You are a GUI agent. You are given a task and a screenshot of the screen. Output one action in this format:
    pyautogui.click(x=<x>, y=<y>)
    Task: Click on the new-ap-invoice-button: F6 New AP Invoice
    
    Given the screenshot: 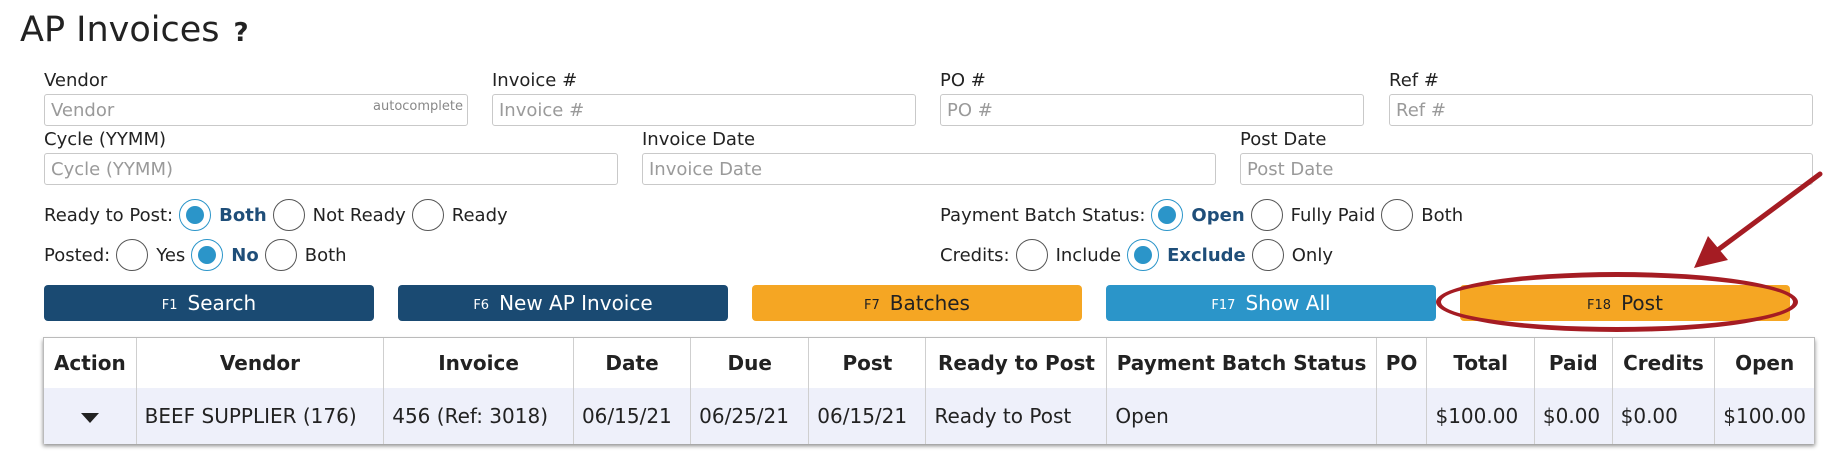 What is the action you would take?
    pyautogui.click(x=563, y=303)
    